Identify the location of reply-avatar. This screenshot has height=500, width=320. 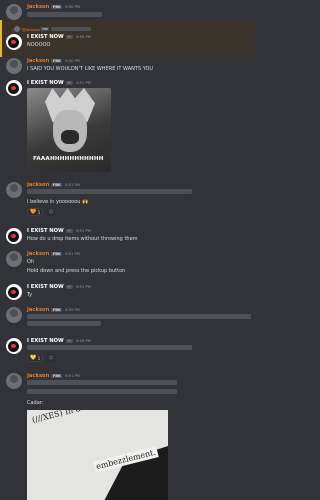
(17, 29).